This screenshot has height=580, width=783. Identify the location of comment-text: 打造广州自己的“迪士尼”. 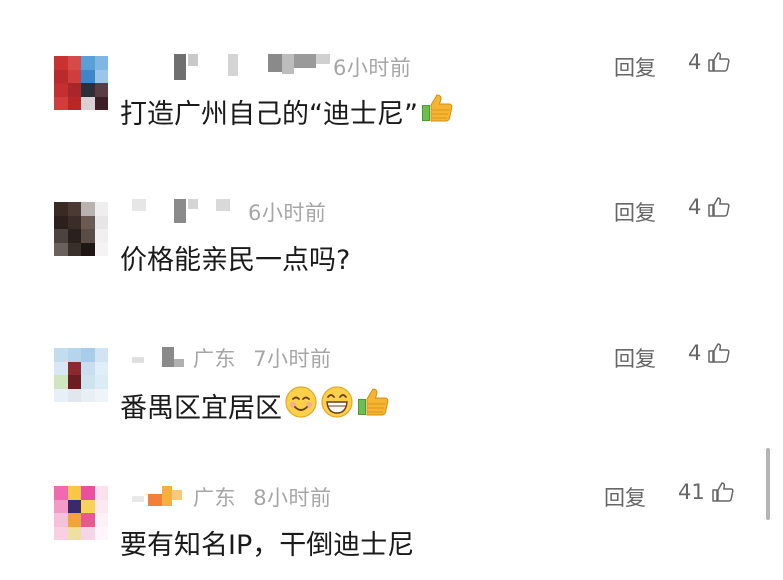
(287, 111).